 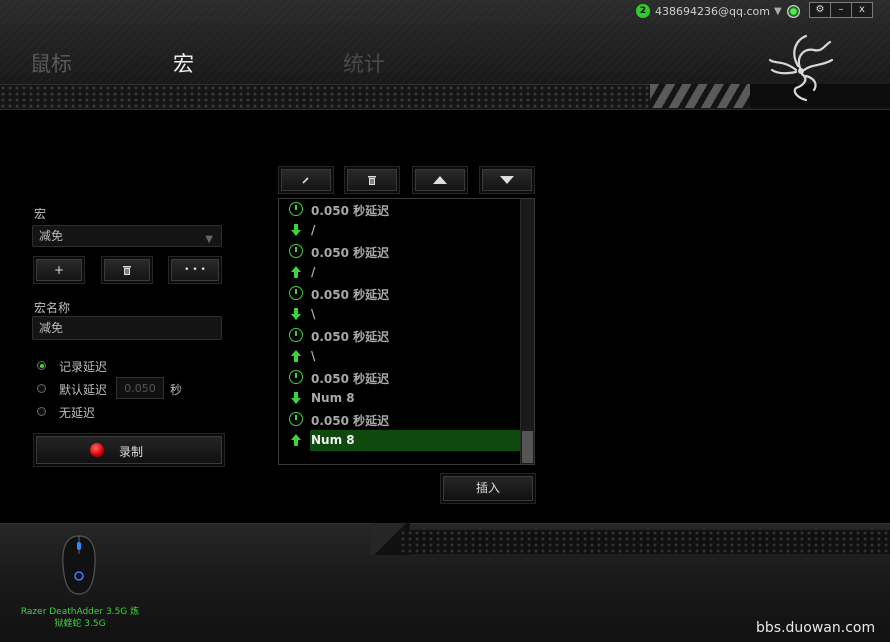 I want to click on delete-step-button, so click(x=372, y=180).